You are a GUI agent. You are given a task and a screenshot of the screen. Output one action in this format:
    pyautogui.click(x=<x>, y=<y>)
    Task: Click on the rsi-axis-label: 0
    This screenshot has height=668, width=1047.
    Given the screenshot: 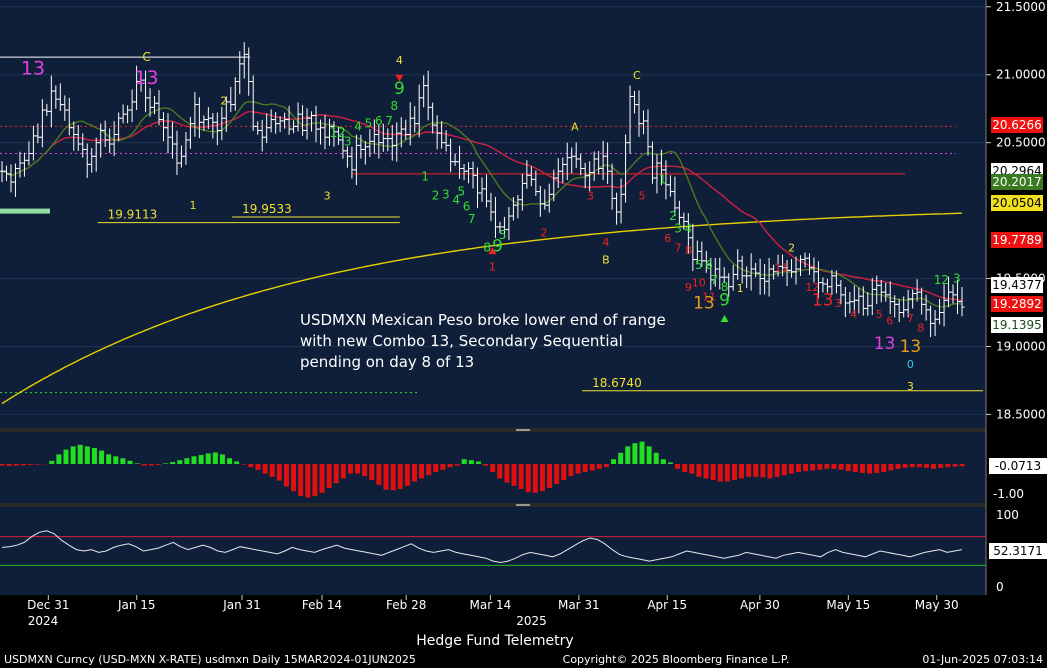 What is the action you would take?
    pyautogui.click(x=1000, y=587)
    